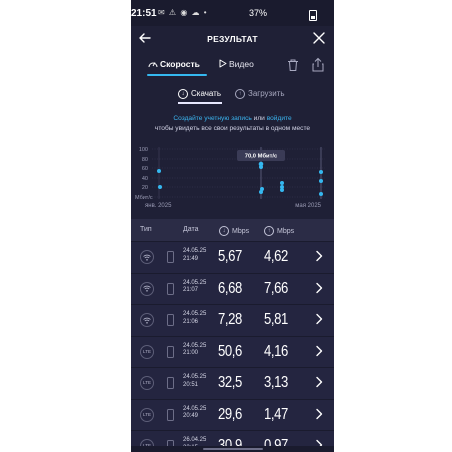 The width and height of the screenshot is (452, 452). I want to click on col-type: Тип, so click(146, 229).